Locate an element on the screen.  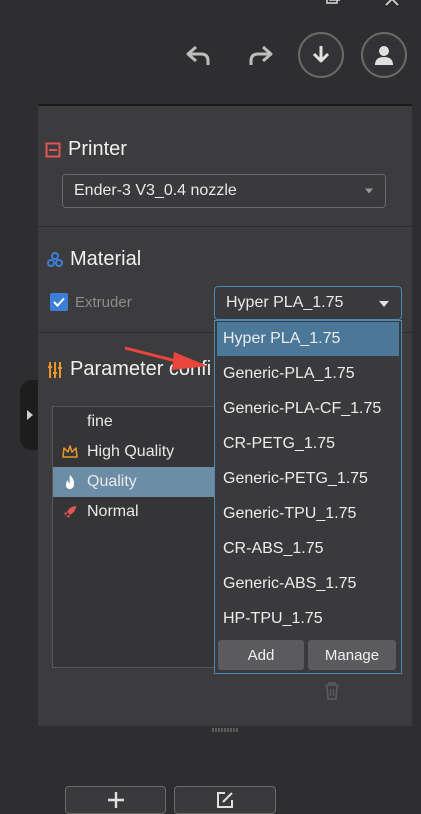
checkbox-checked-icon is located at coordinates (59, 302).